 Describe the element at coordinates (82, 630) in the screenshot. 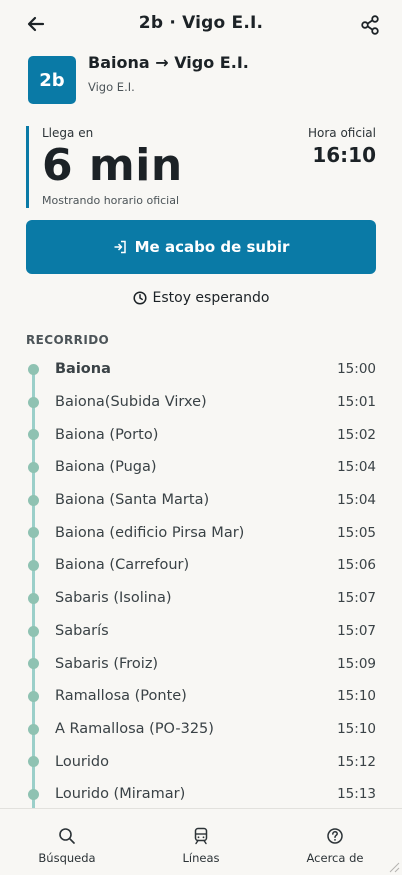

I see `stop-name: Sabarís` at that location.